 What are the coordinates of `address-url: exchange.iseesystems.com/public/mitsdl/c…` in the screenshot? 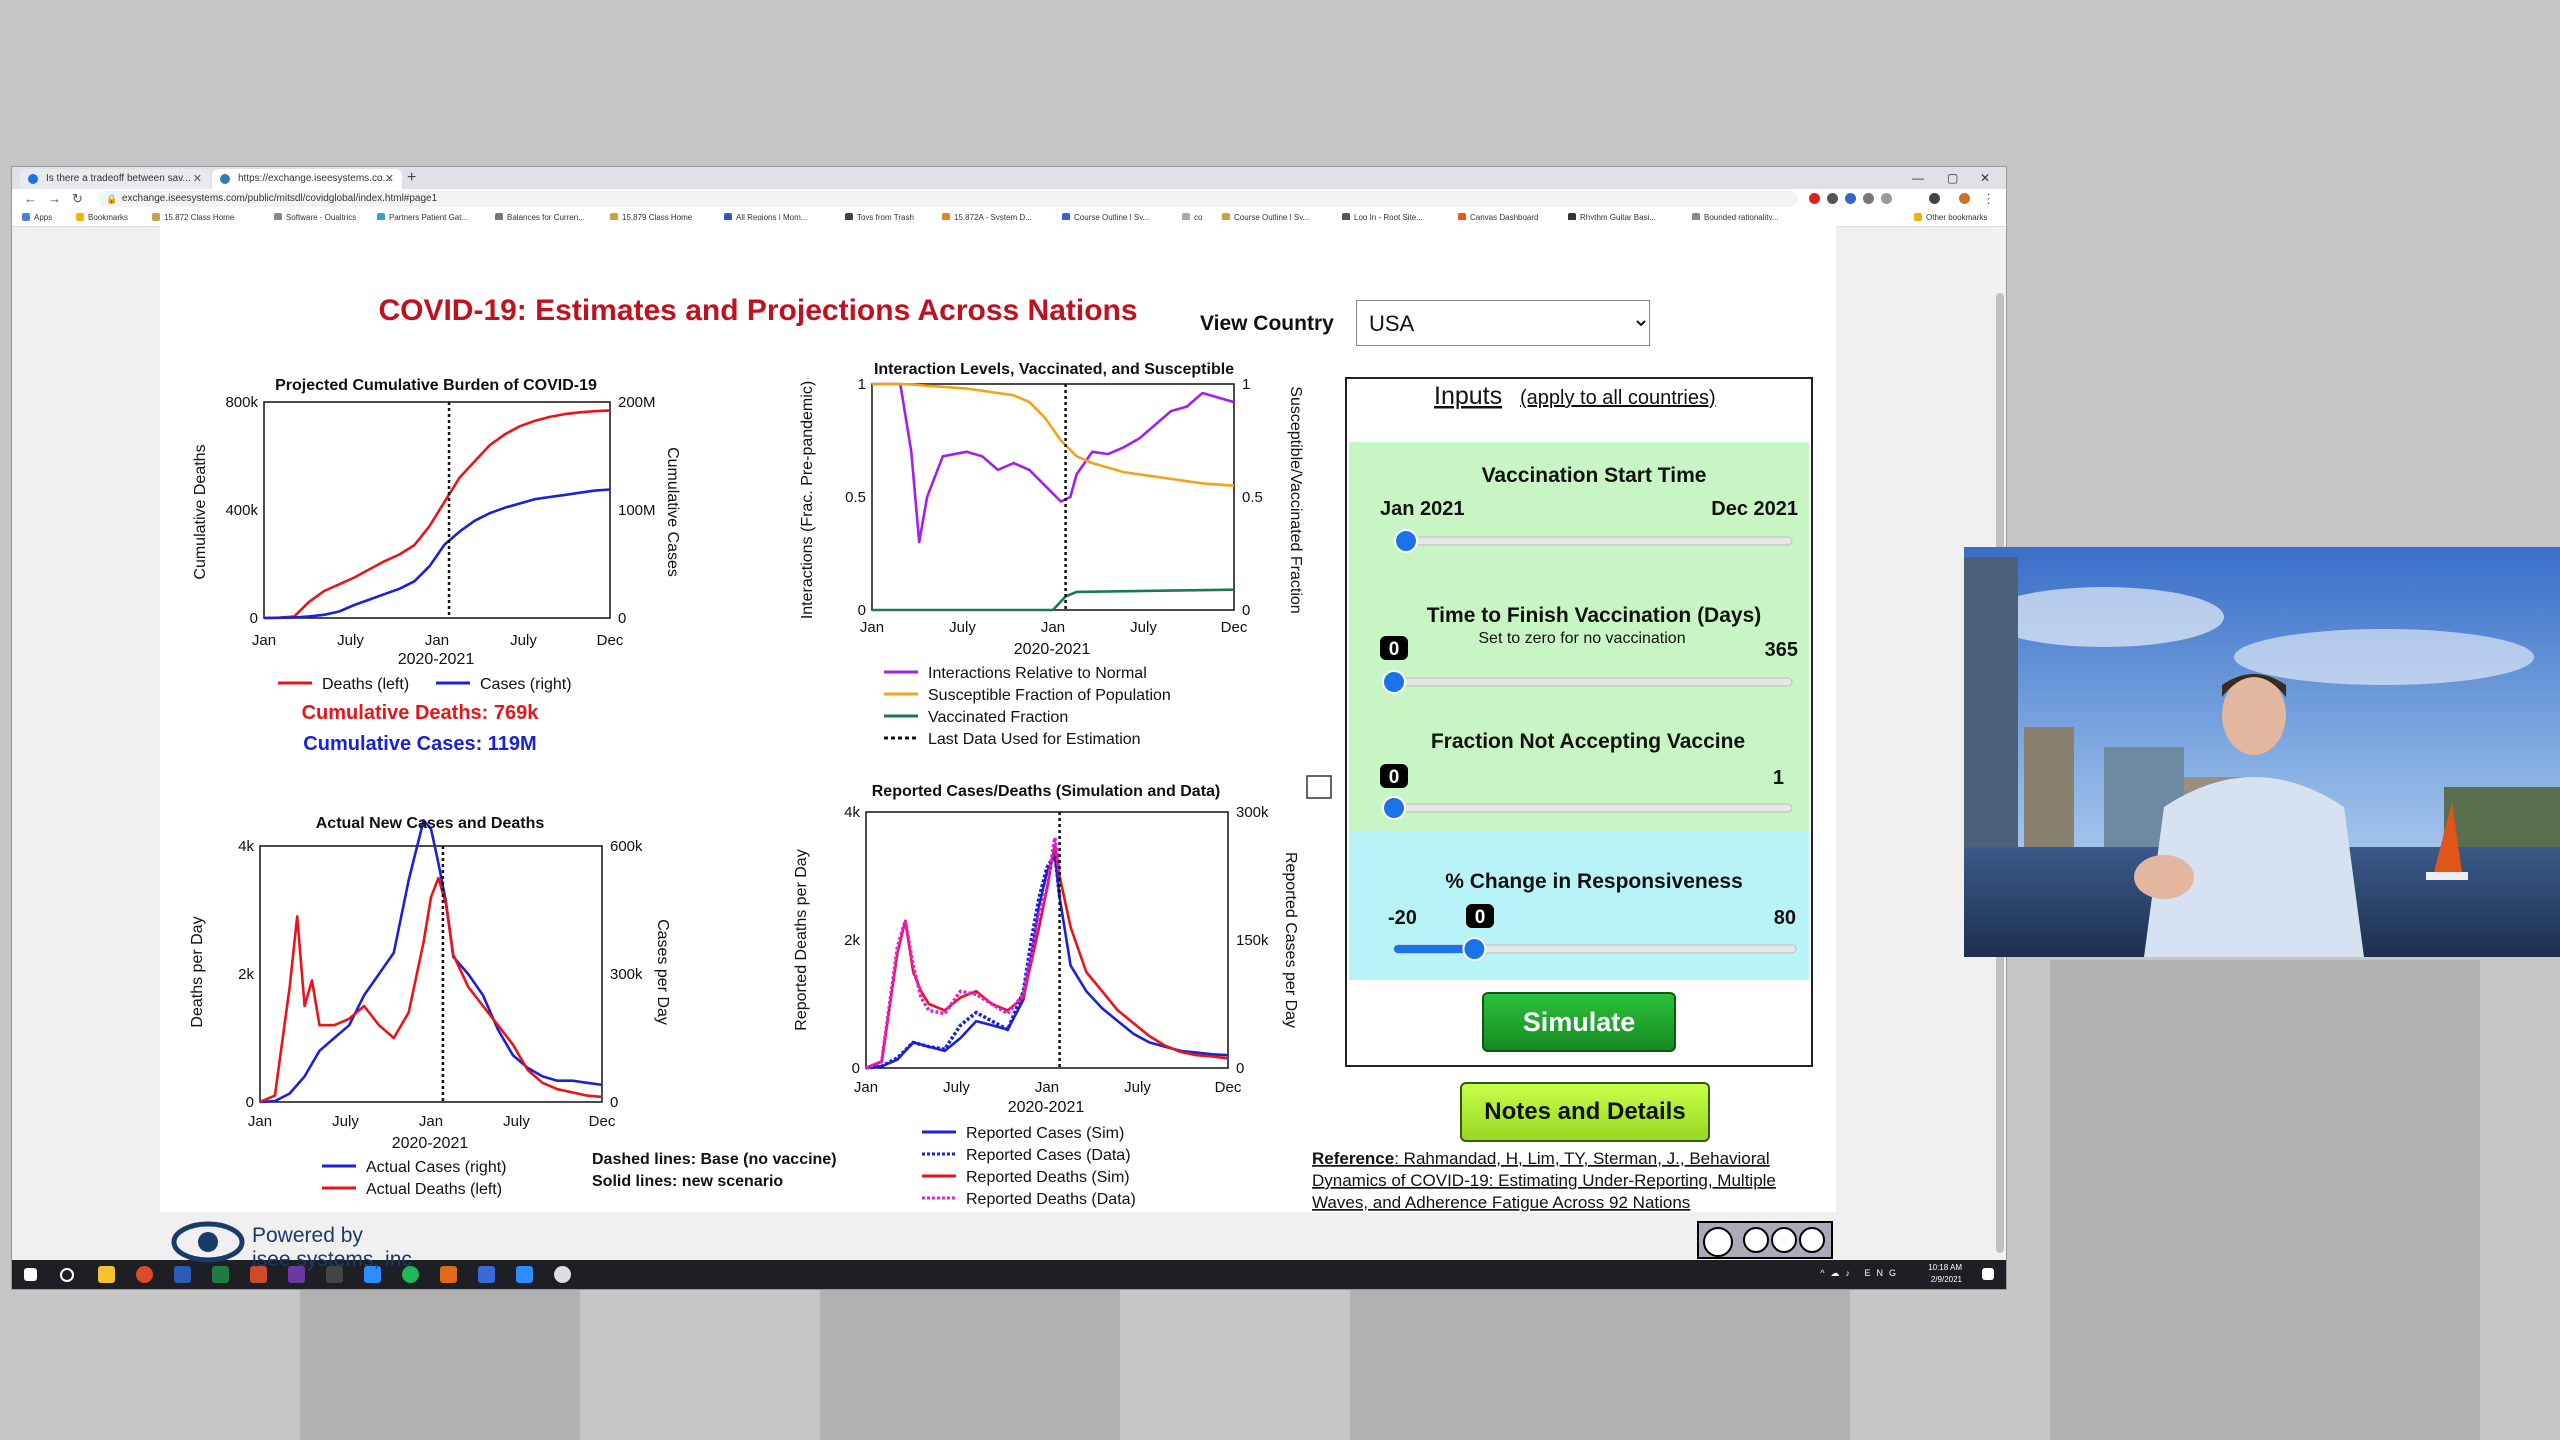 It's located at (280, 198).